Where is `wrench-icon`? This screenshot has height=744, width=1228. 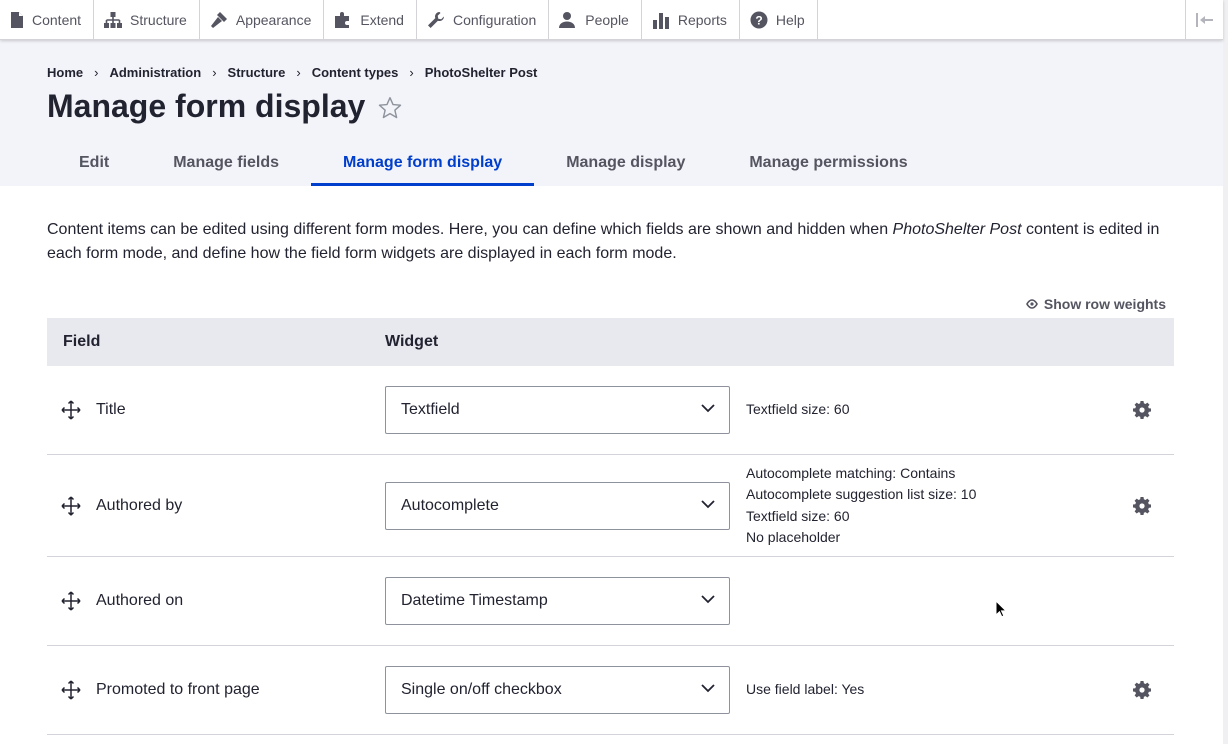 wrench-icon is located at coordinates (435, 19).